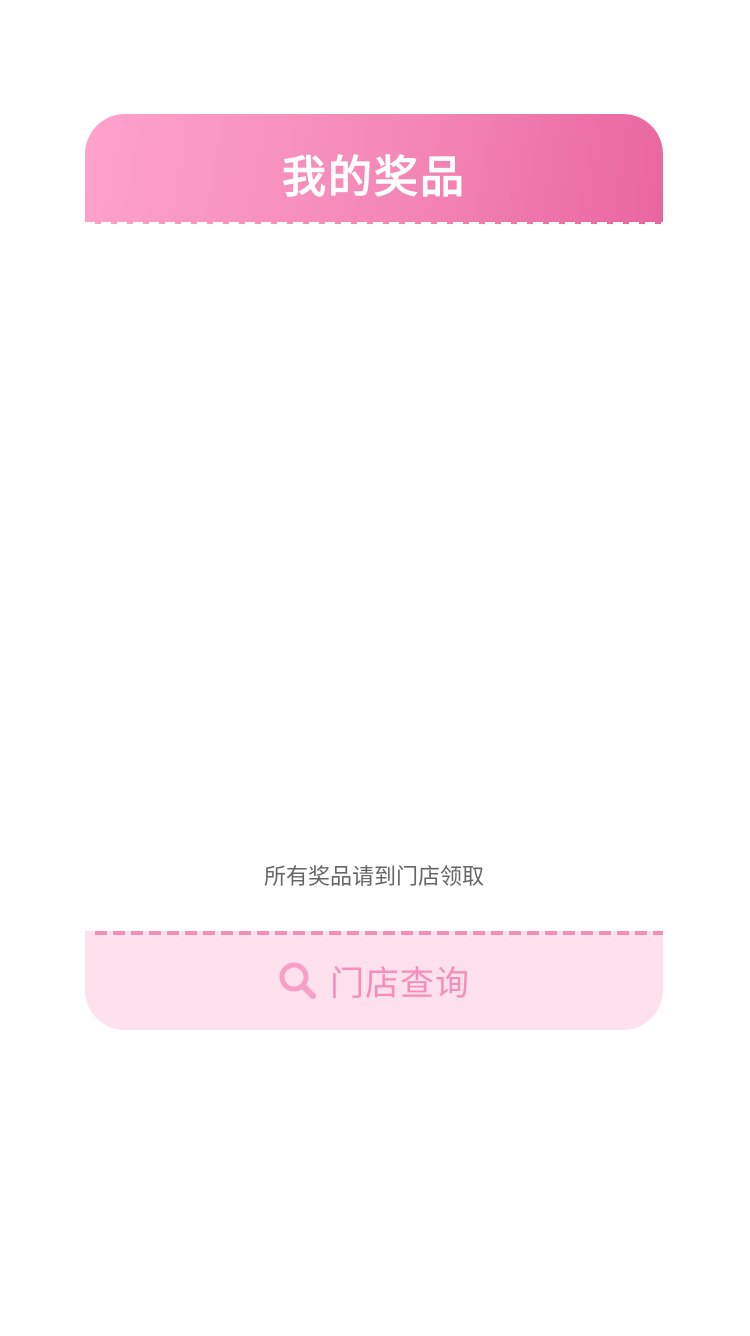  What do you see at coordinates (374, 177) in the screenshot?
I see `page-title: 我的奖品` at bounding box center [374, 177].